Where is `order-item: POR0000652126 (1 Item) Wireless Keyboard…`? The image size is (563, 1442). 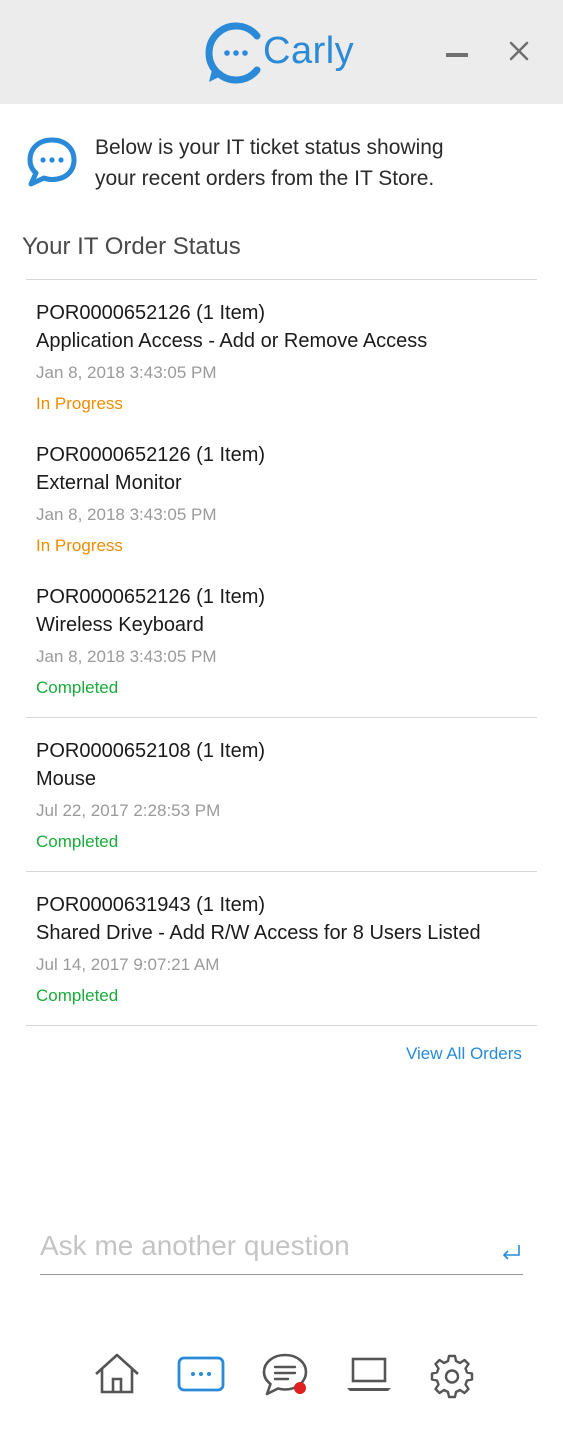
order-item: POR0000652126 (1 Item) Wireless Keyboard… is located at coordinates (286, 643).